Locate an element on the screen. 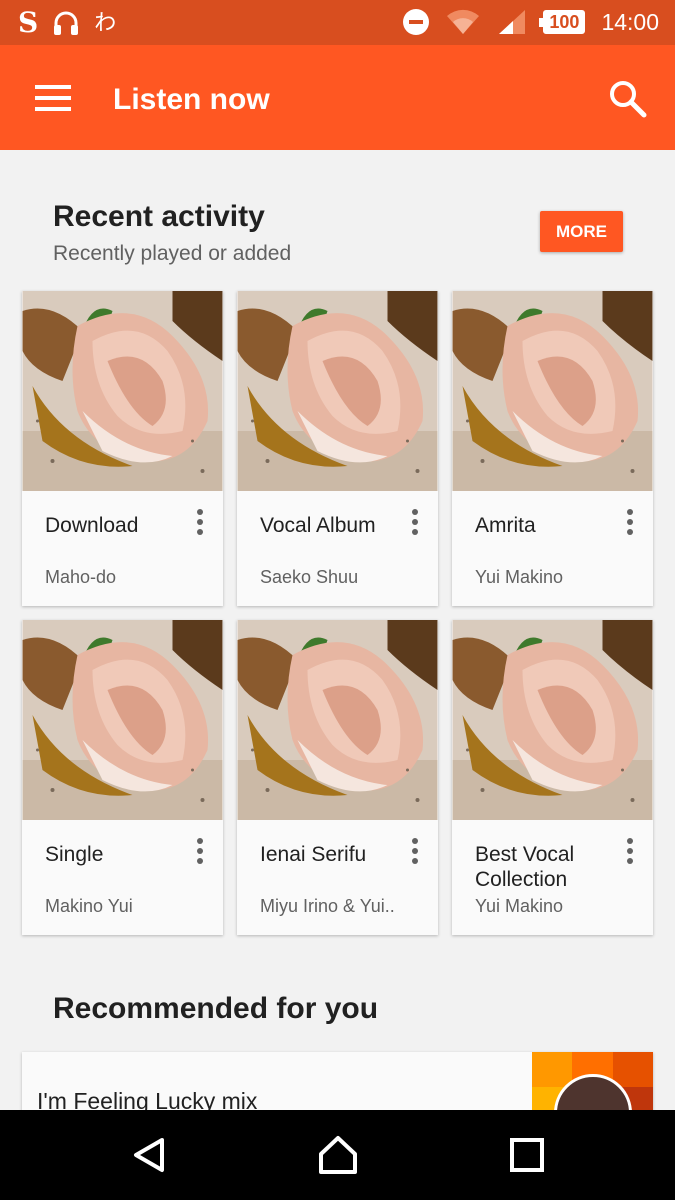 This screenshot has height=1200, width=675. do-not-disturb-icon is located at coordinates (416, 22).